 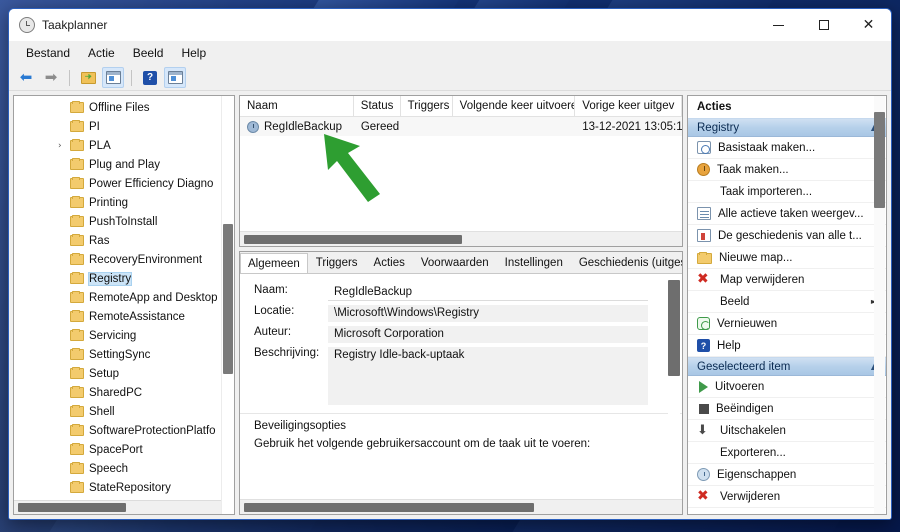 I want to click on tree-item-registry: Registry, so click(x=124, y=278).